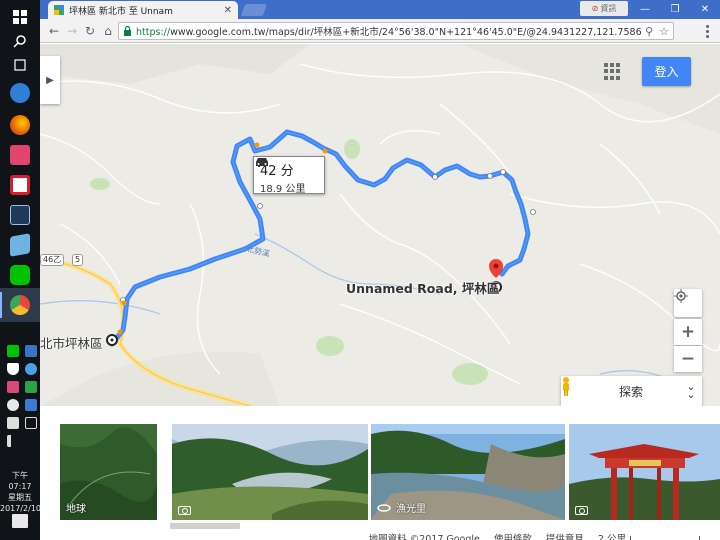 The height and width of the screenshot is (540, 720). Describe the element at coordinates (566, 386) in the screenshot. I see `pegman-icon` at that location.